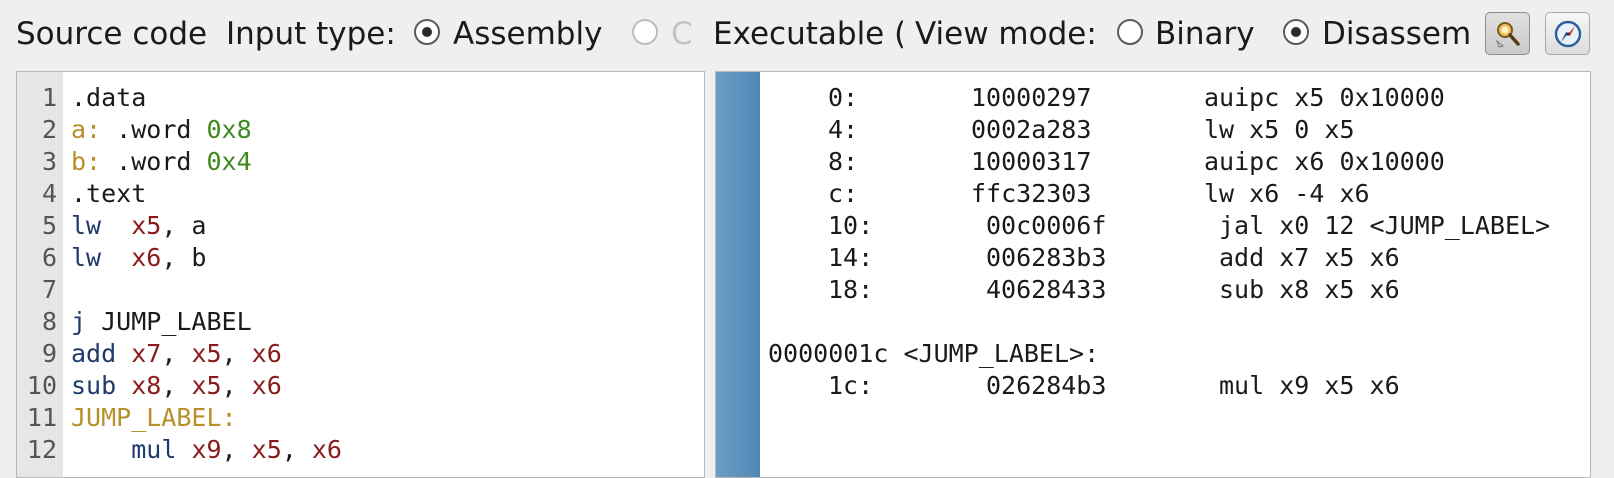 Image resolution: width=1614 pixels, height=478 pixels. I want to click on code-token: JUMP_LABEL:, so click(154, 417).